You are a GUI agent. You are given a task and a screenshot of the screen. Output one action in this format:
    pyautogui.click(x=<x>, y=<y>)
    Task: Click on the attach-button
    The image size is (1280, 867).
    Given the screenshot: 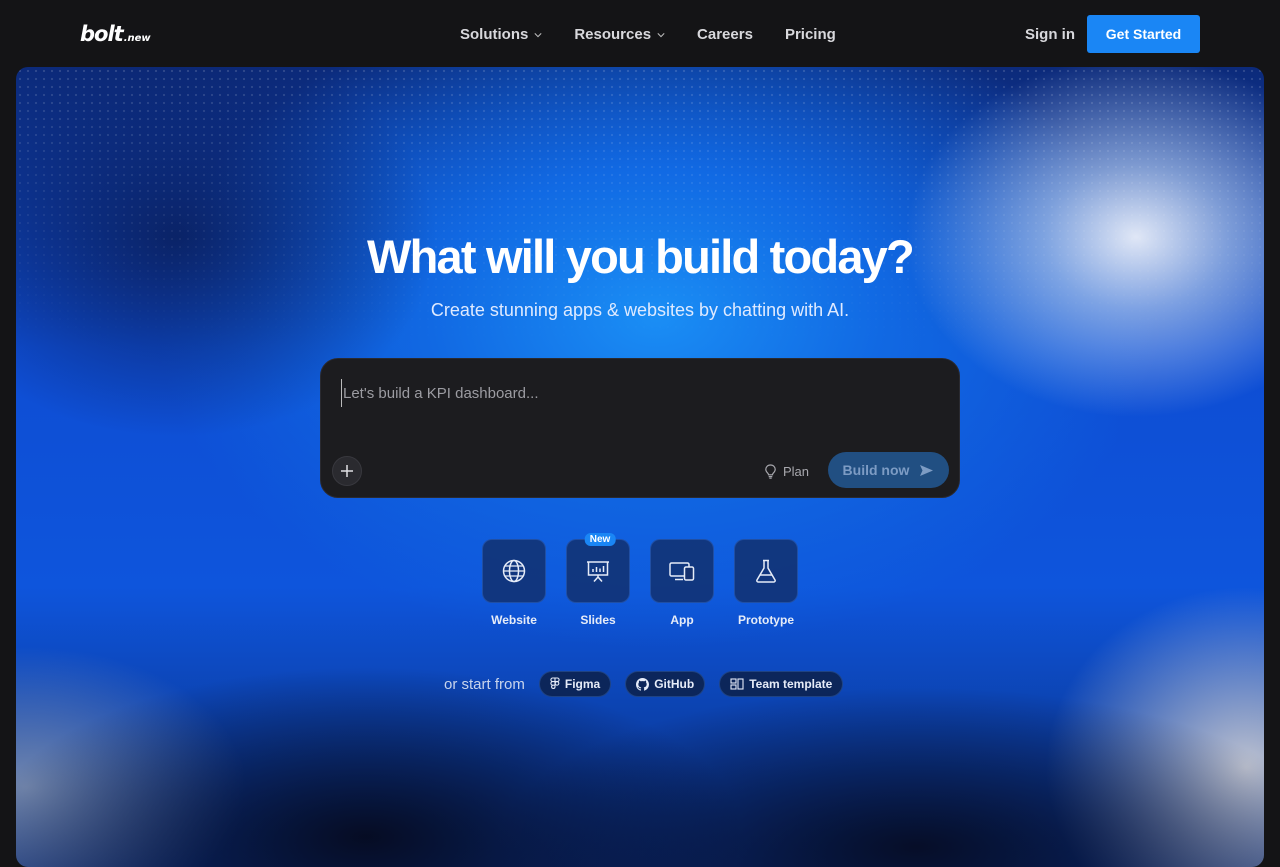 What is the action you would take?
    pyautogui.click(x=347, y=471)
    